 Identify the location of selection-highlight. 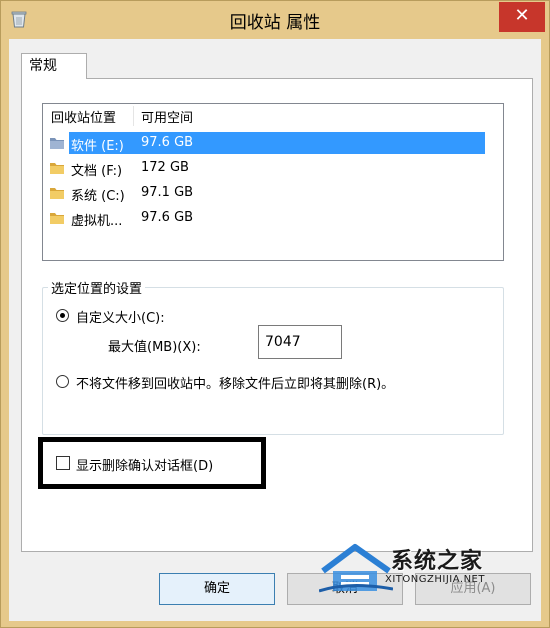
(277, 143).